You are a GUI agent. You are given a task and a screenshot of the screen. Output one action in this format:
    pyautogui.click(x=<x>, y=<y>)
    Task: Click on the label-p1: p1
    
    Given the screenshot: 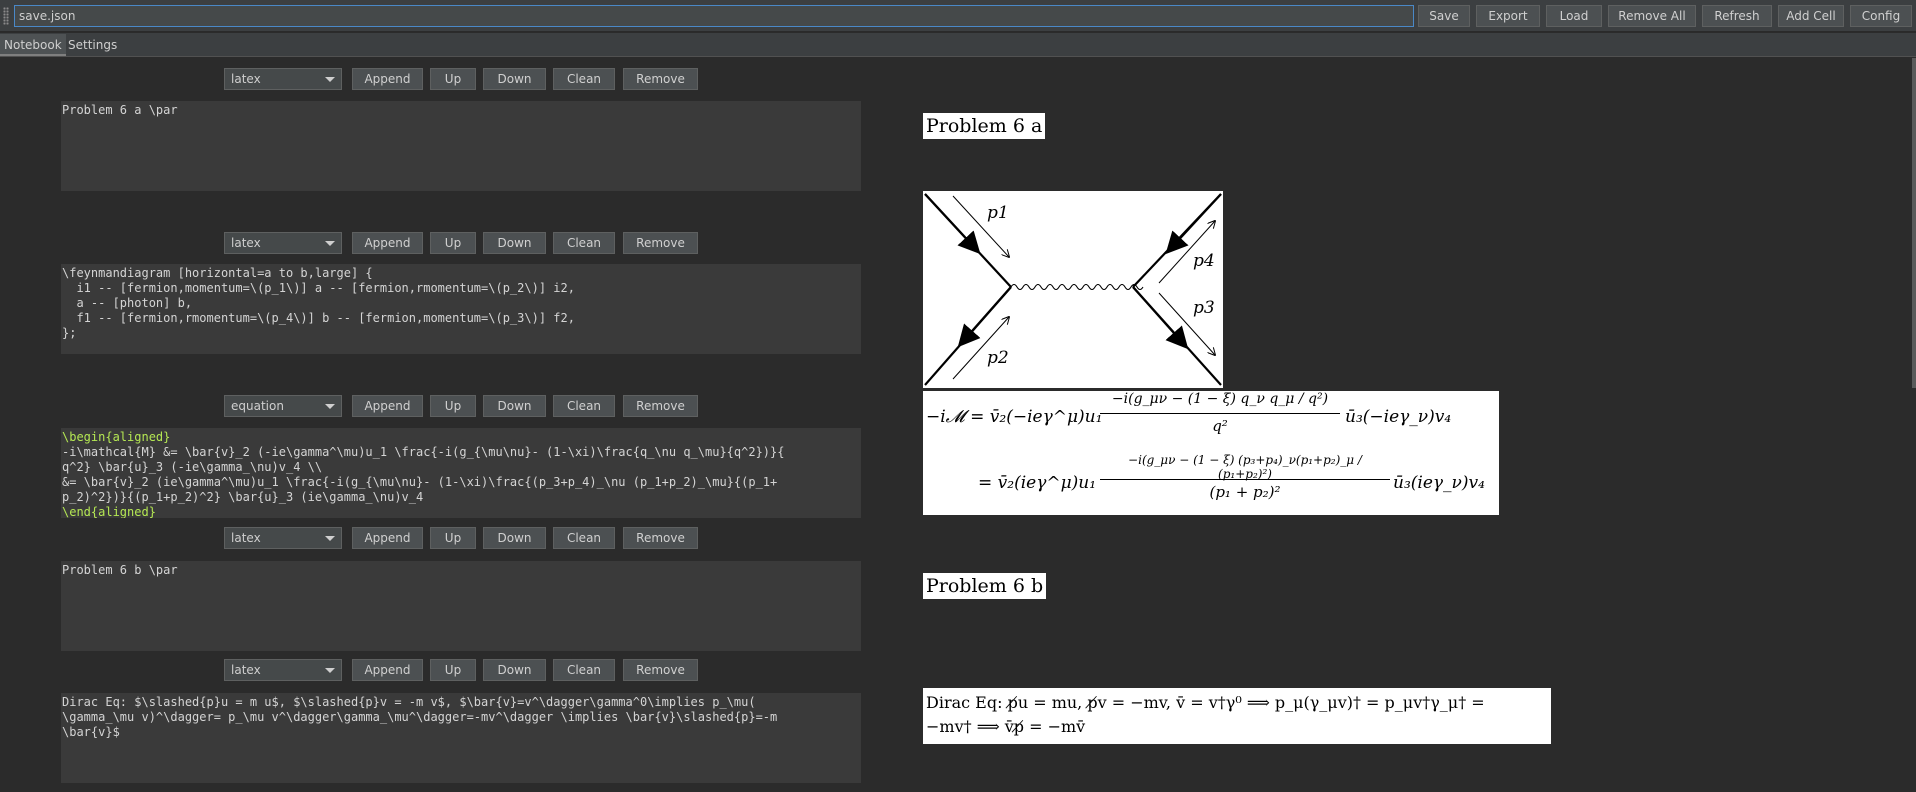 What is the action you would take?
    pyautogui.click(x=998, y=213)
    